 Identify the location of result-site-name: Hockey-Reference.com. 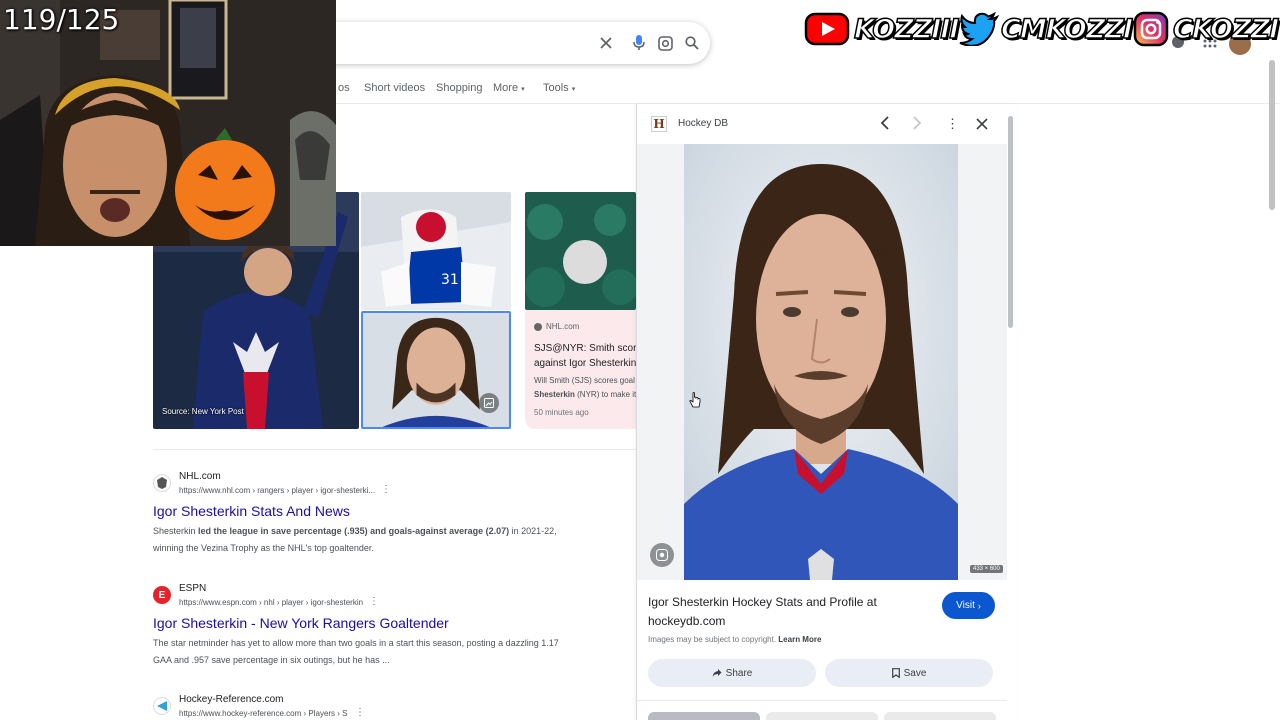
(231, 699).